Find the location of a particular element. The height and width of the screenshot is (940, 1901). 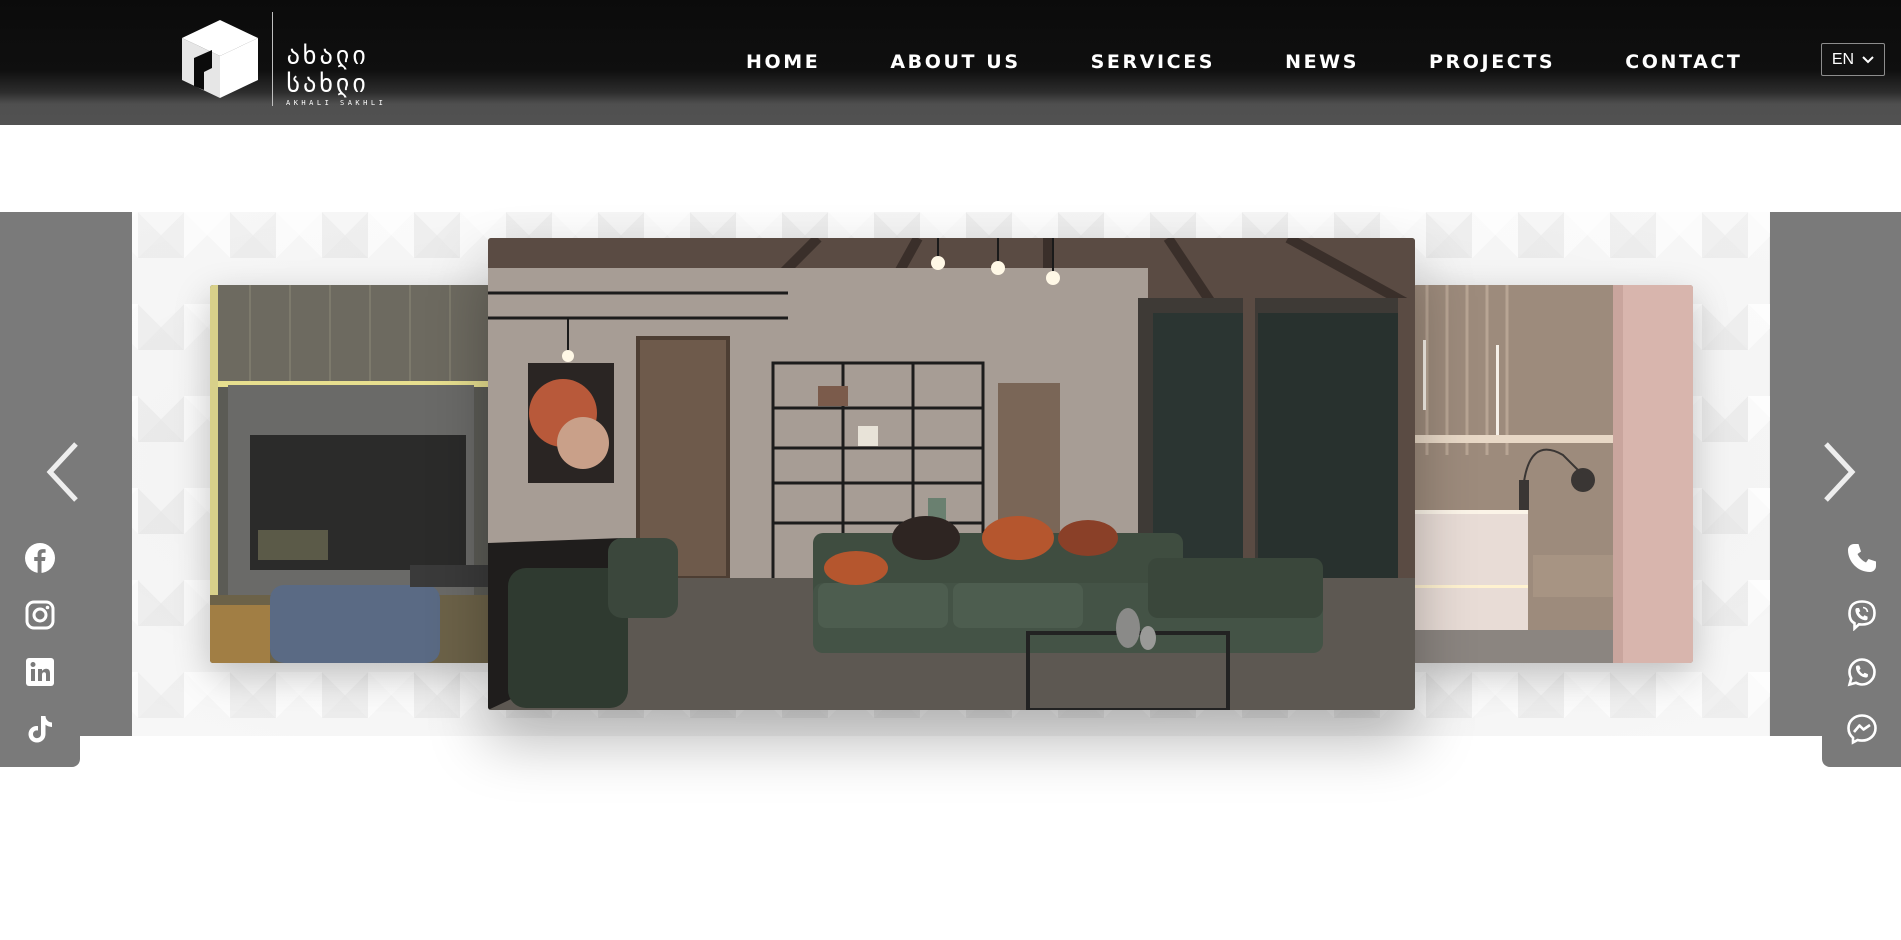

instagram-icon is located at coordinates (40, 614).